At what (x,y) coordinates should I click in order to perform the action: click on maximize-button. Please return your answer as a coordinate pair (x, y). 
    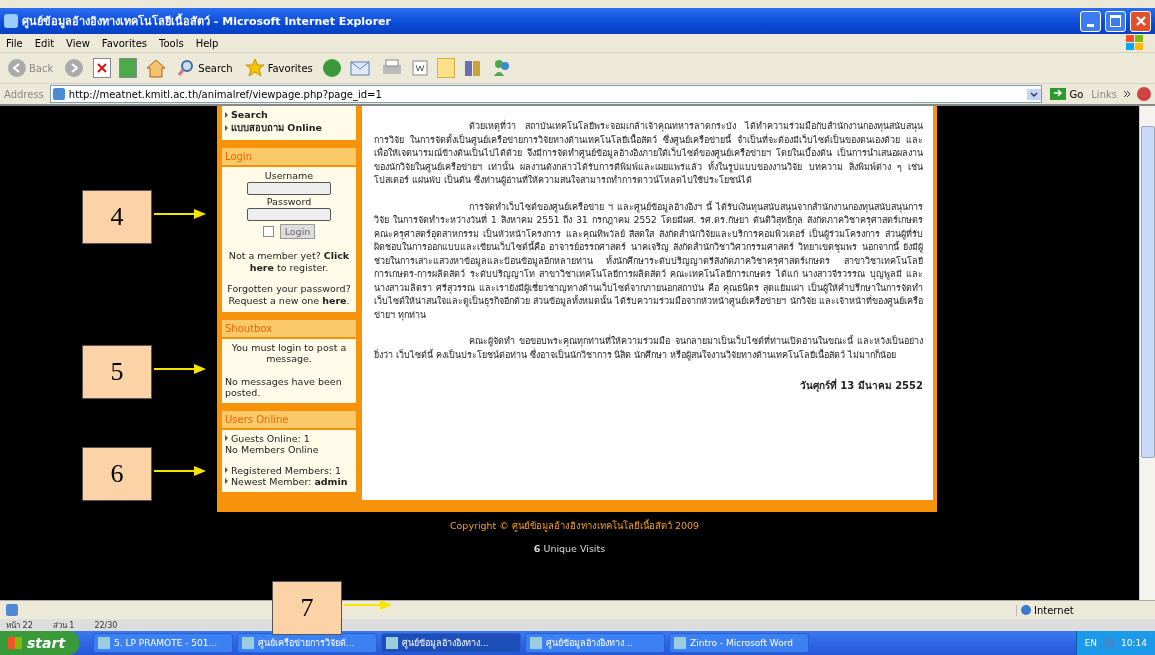
    Looking at the image, I should click on (1115, 21).